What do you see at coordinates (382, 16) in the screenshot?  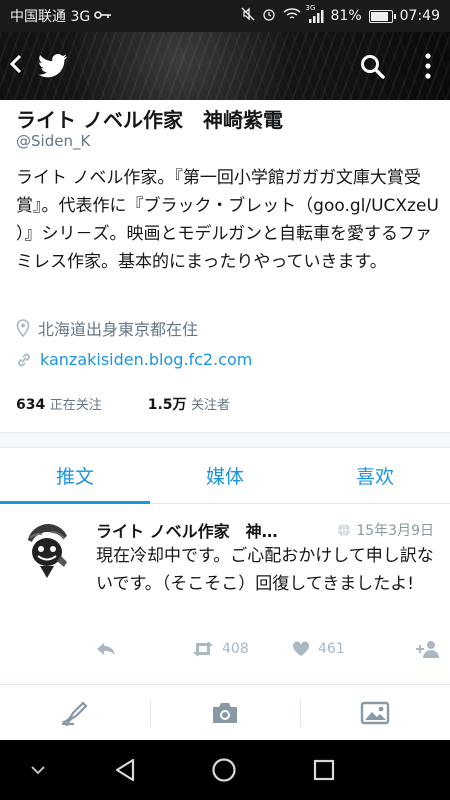 I see `battery-icon` at bounding box center [382, 16].